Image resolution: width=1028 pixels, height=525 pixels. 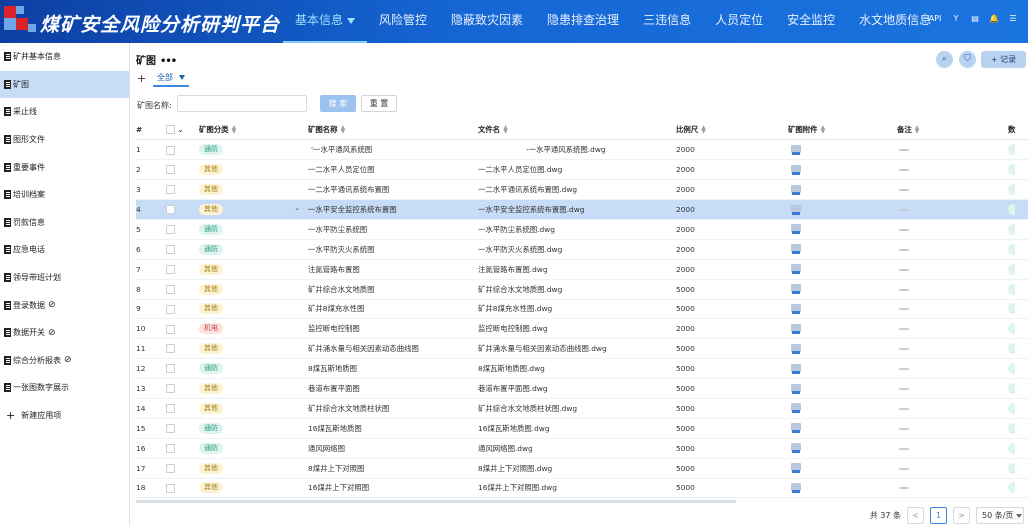 I want to click on row-map-name: 8煤井上下对照图, so click(x=393, y=468).